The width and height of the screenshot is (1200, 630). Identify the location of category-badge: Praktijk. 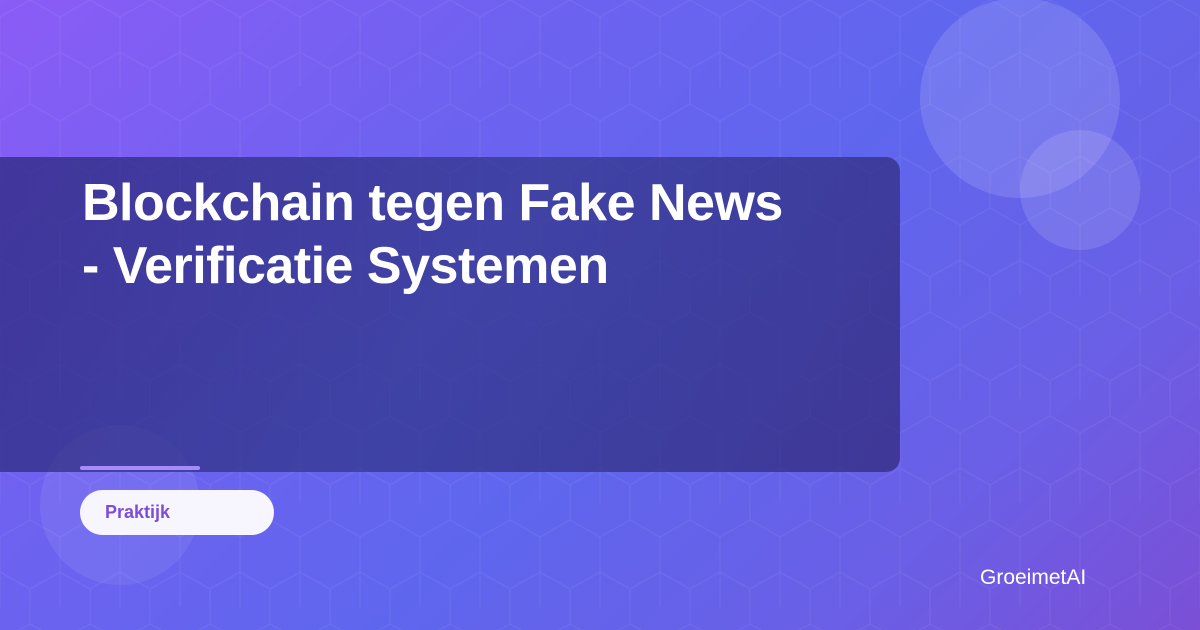
(177, 512).